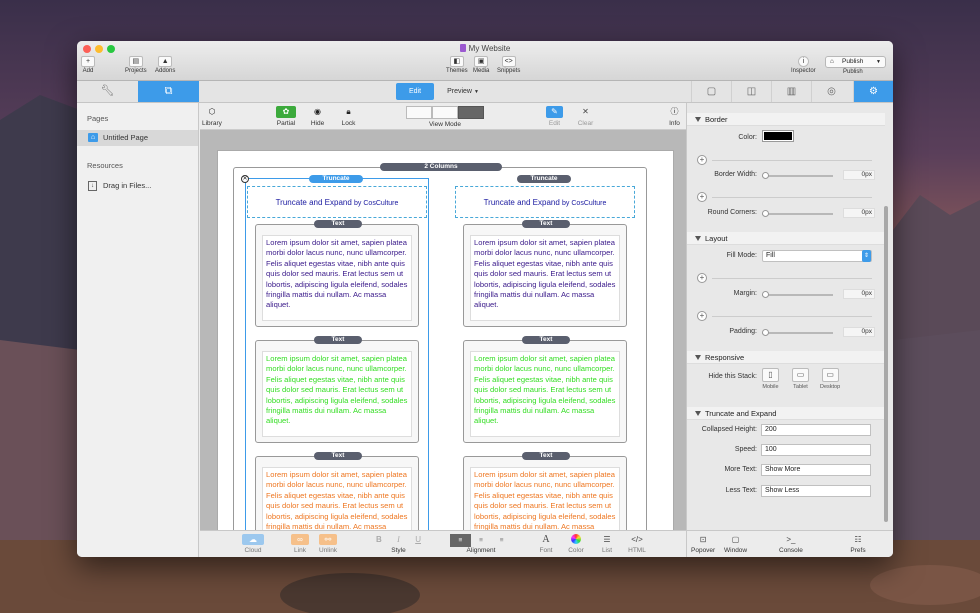 The image size is (980, 613). I want to click on fill-mode-select: Fill ⇕, so click(817, 256).